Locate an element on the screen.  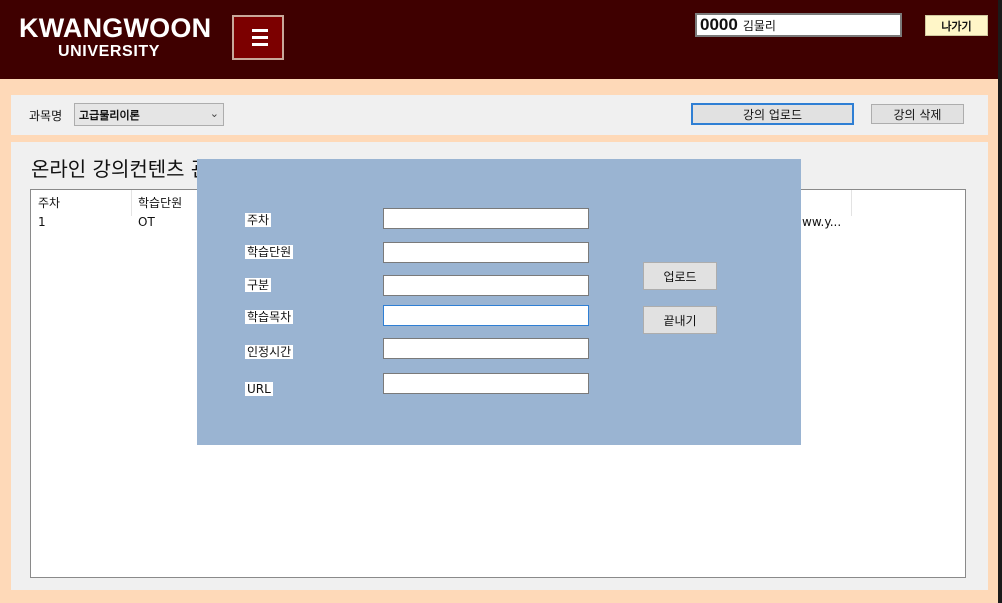
user-info-box: 0000 김물리 is located at coordinates (798, 25).